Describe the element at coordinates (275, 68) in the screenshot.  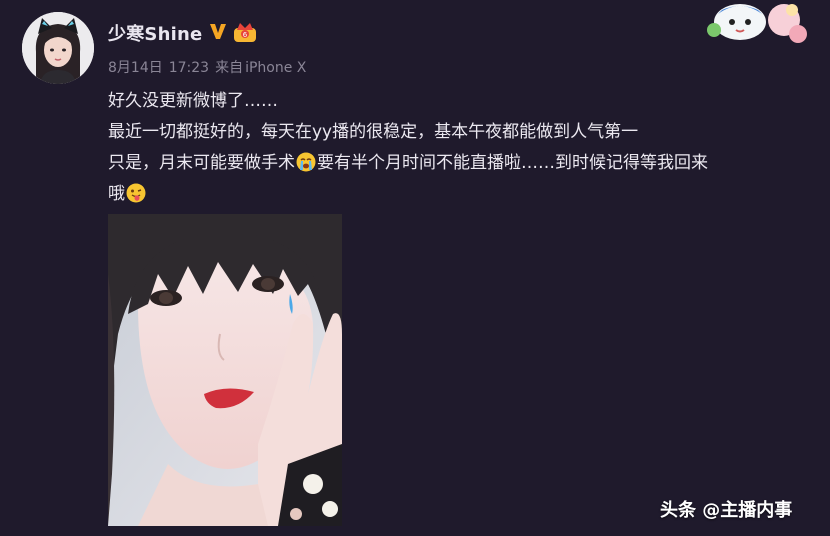
I see `post-source: iPhone X` at that location.